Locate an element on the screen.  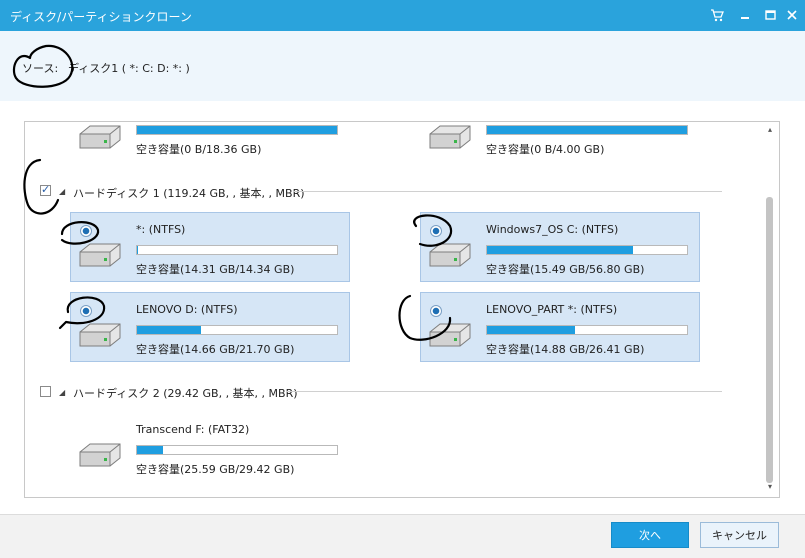
scroll-down-arrow: ▾ is located at coordinates (770, 487).